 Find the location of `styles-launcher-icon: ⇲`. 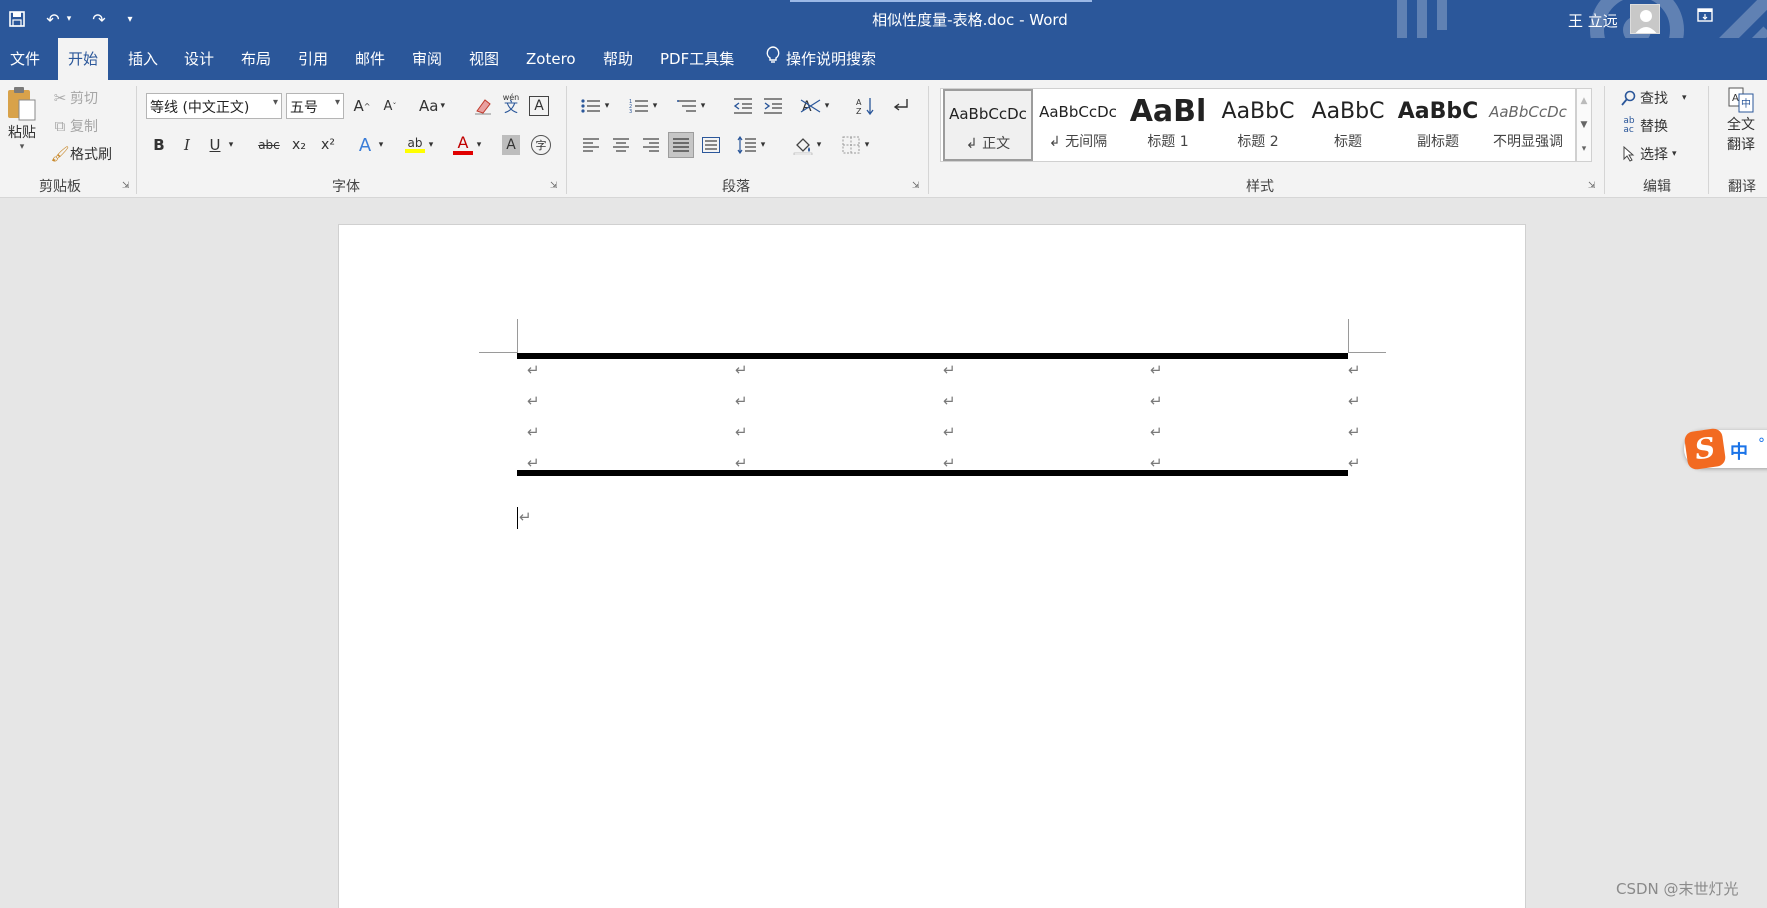

styles-launcher-icon: ⇲ is located at coordinates (1594, 187).